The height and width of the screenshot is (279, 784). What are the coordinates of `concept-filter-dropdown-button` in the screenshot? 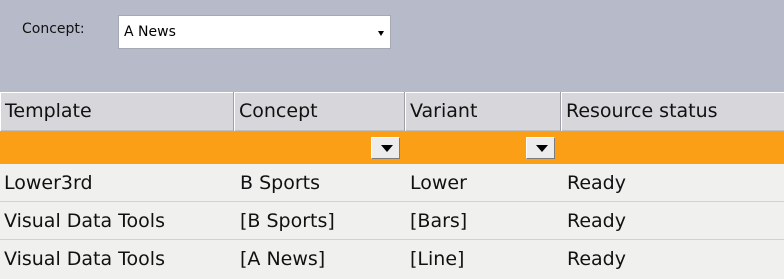 It's located at (385, 148).